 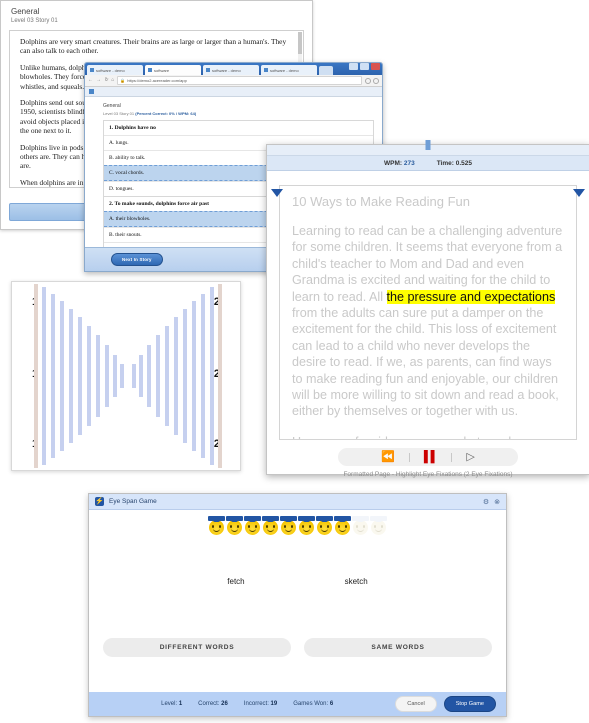 I want to click on game-word-left: fetch, so click(x=236, y=581).